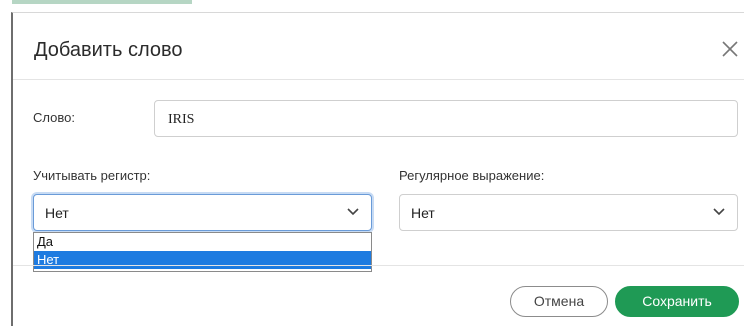 This screenshot has height=326, width=744. I want to click on regex-select: Нет, so click(568, 212).